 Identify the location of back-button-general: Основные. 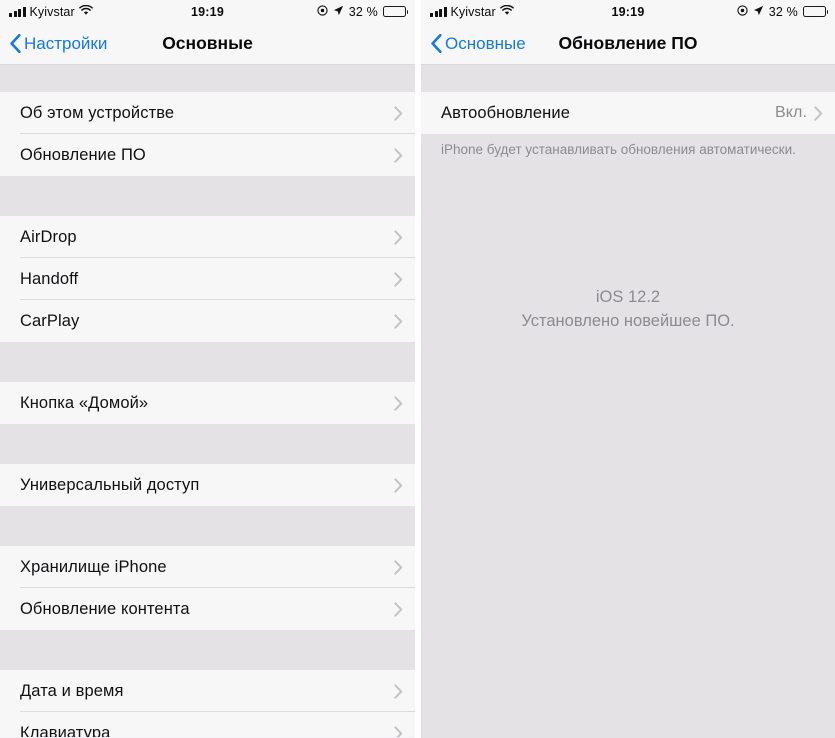
(478, 44).